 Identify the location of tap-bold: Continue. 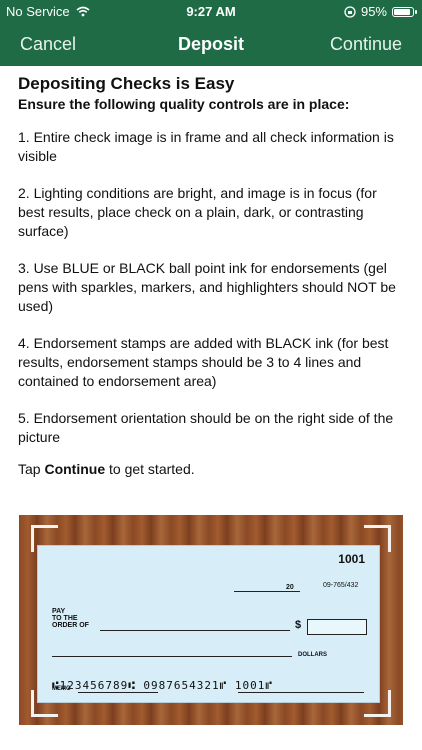
(75, 469).